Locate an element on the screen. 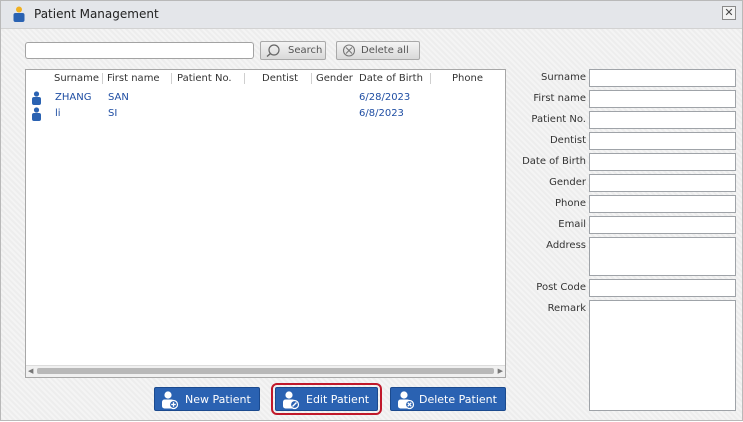 The height and width of the screenshot is (422, 743). label-phone: Phone is located at coordinates (570, 203).